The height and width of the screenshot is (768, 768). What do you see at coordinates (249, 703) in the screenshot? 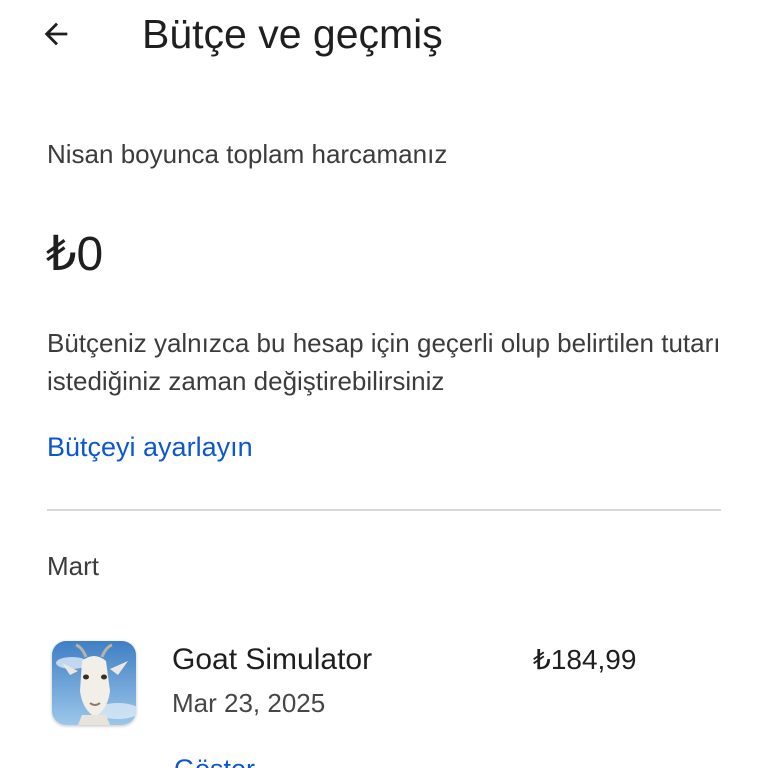
I see `purchase-date: Mar 23, 2025` at bounding box center [249, 703].